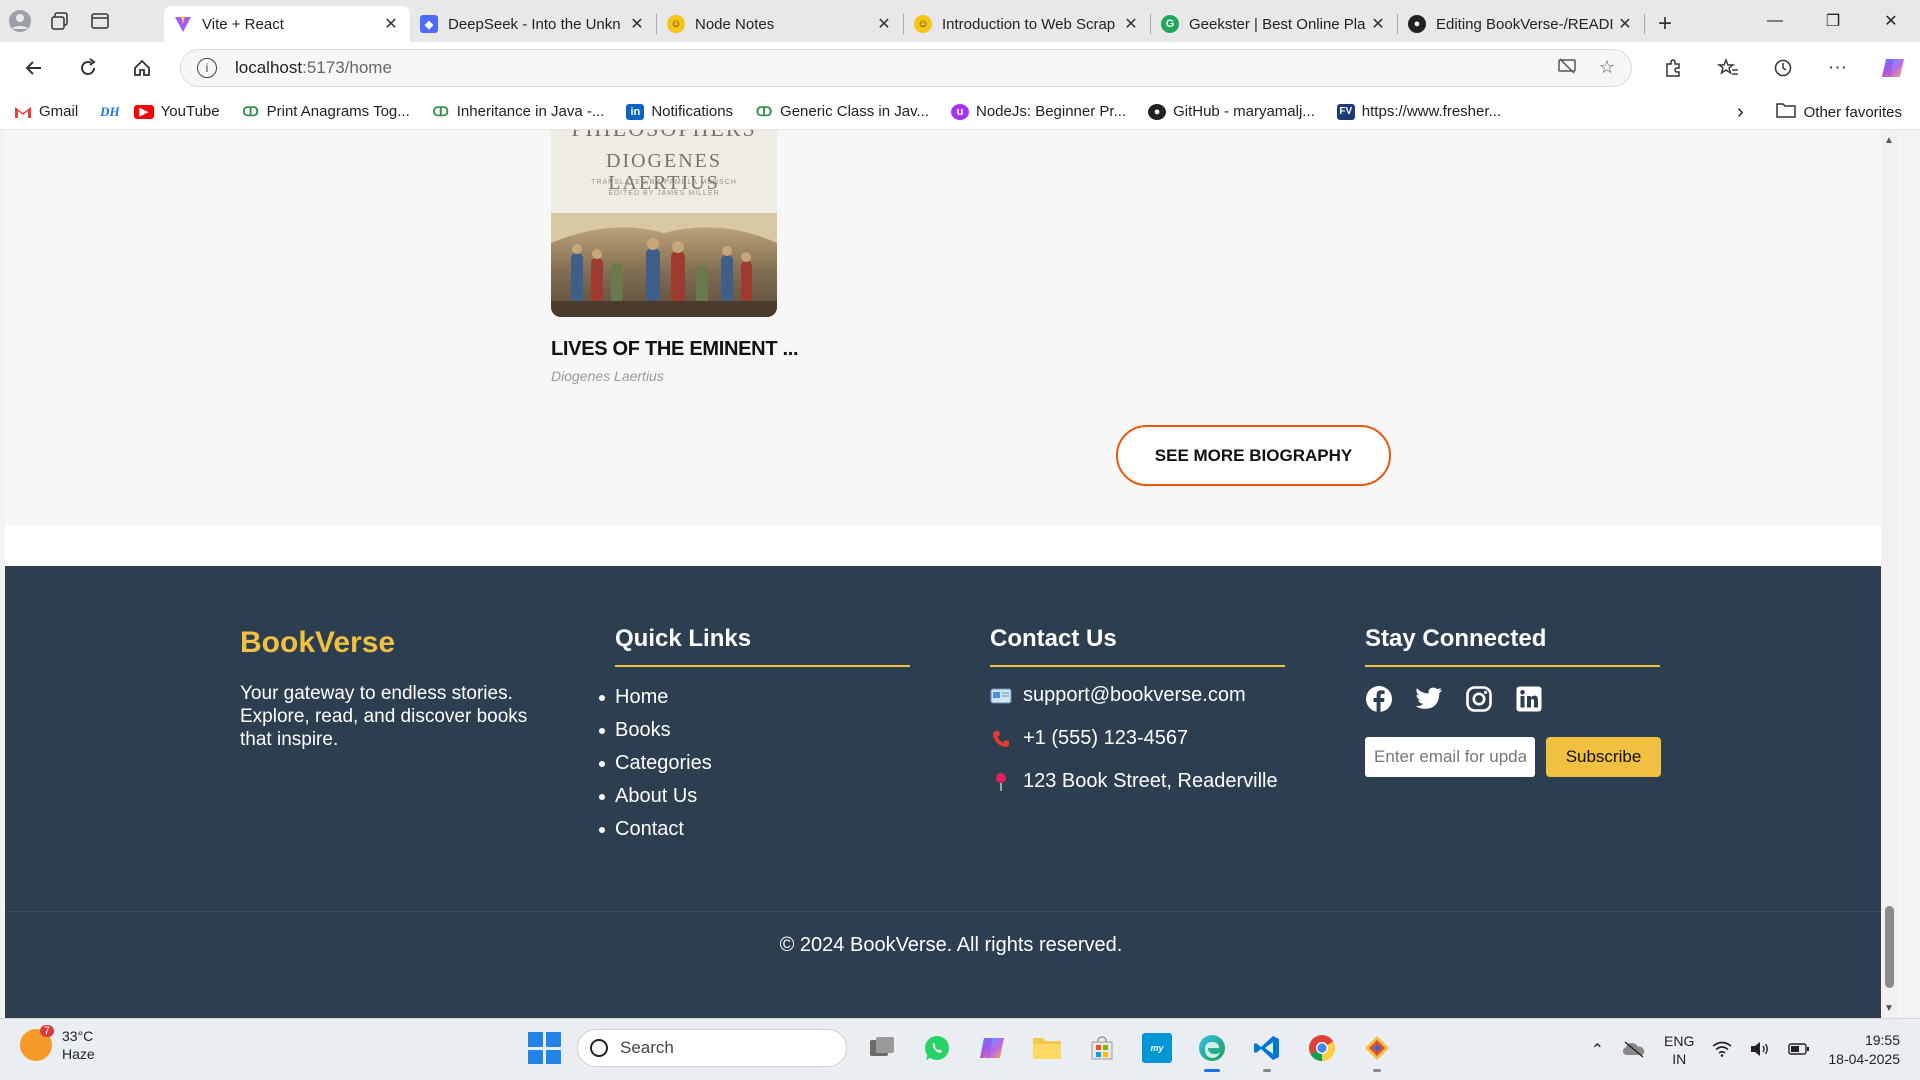 Image resolution: width=1920 pixels, height=1080 pixels. I want to click on extensions-icon, so click(1672, 68).